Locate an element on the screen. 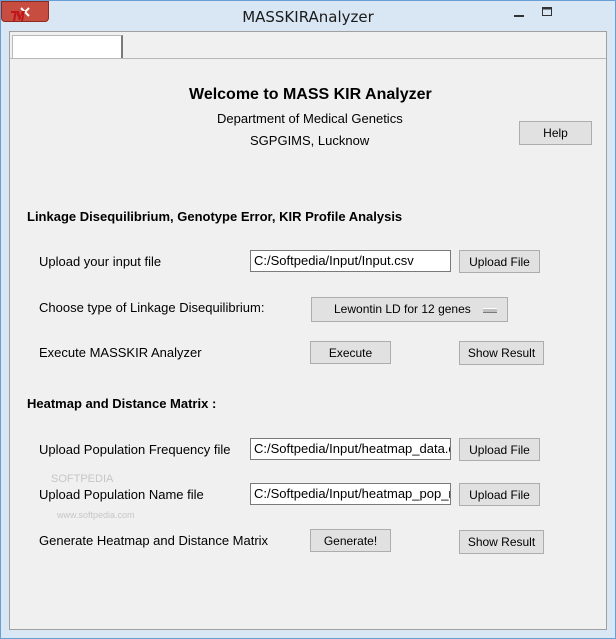  execute-label: Execute MASSKIR Analyzer is located at coordinates (120, 352).